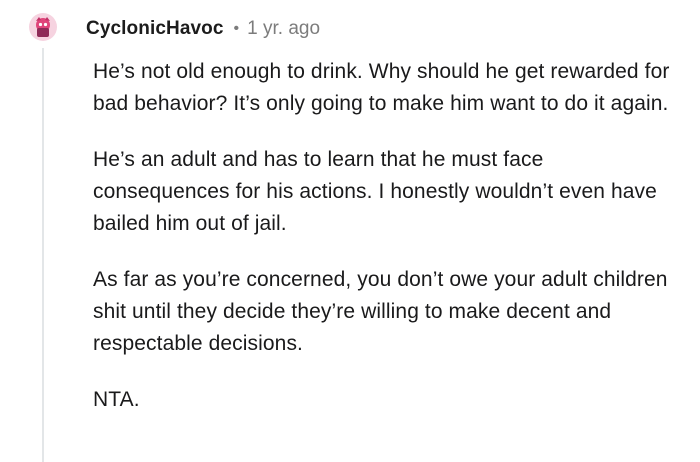  What do you see at coordinates (283, 29) in the screenshot?
I see `timestamp: 1 yr. ago` at bounding box center [283, 29].